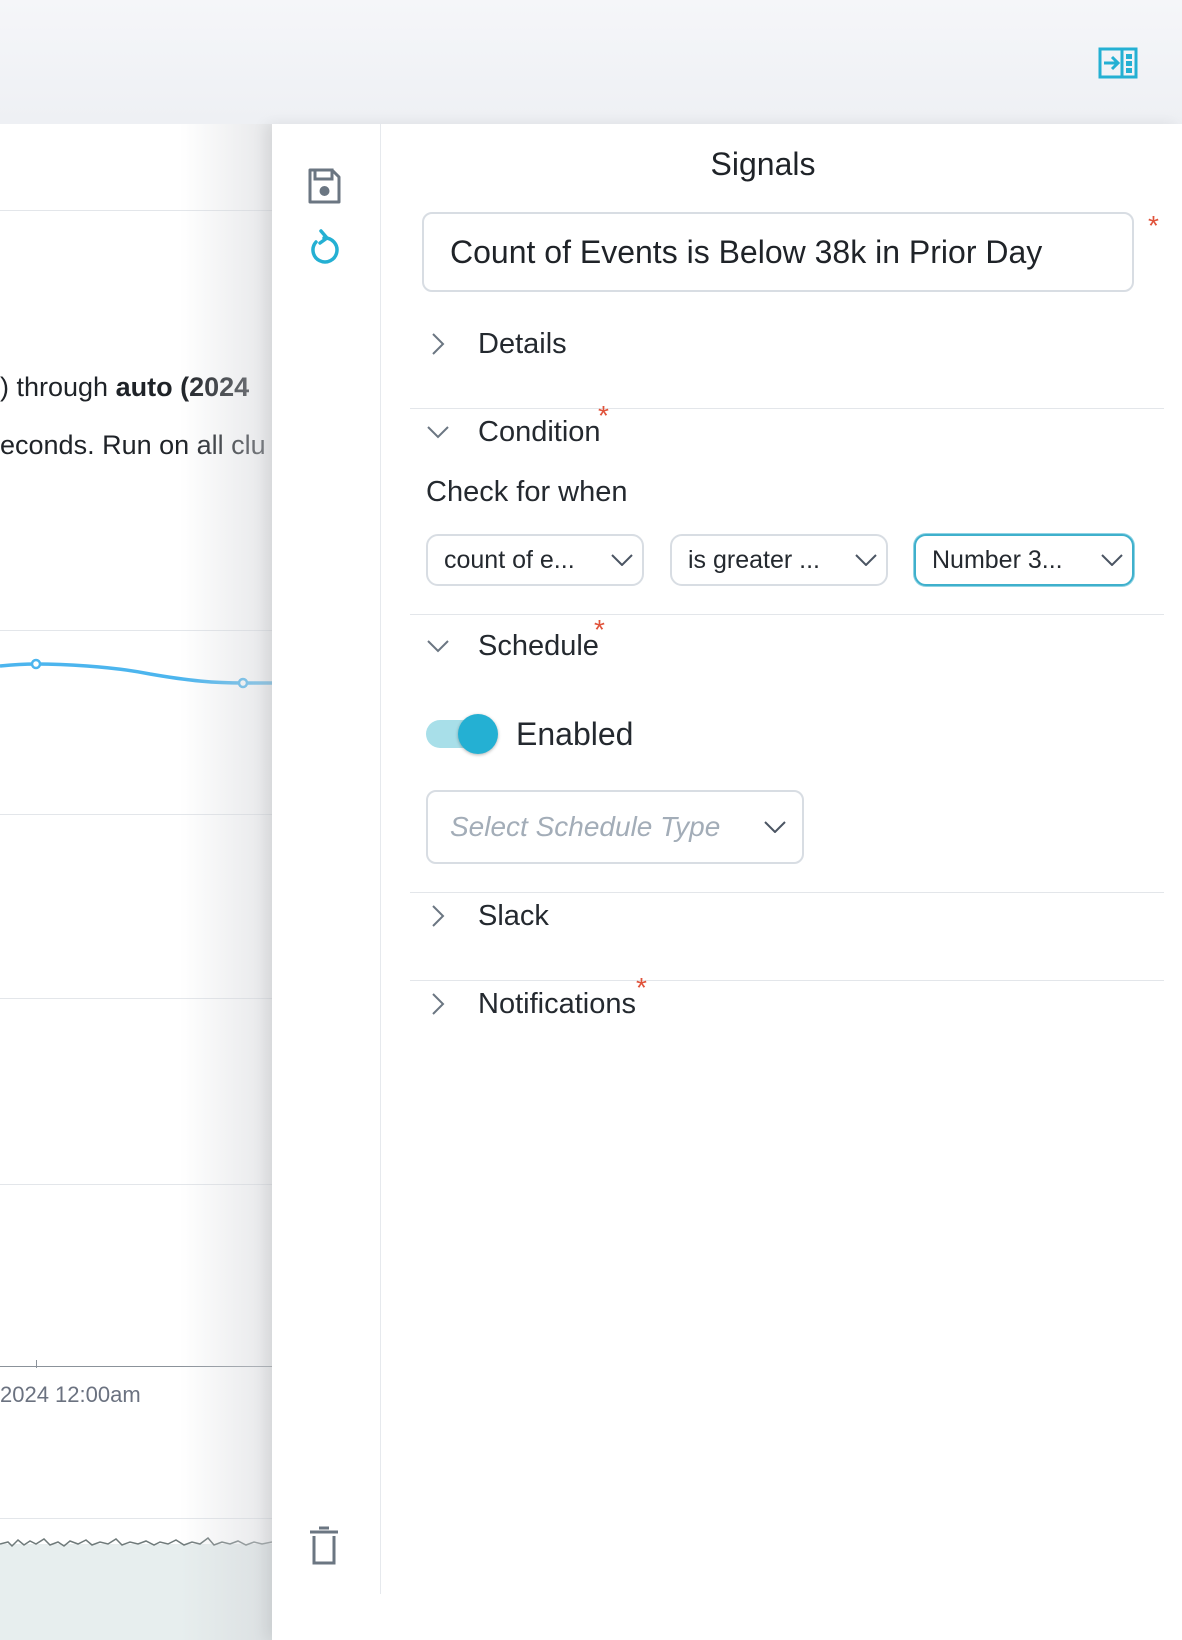 The image size is (1182, 1640). What do you see at coordinates (513, 915) in the screenshot?
I see `section-slack-label: Slack` at bounding box center [513, 915].